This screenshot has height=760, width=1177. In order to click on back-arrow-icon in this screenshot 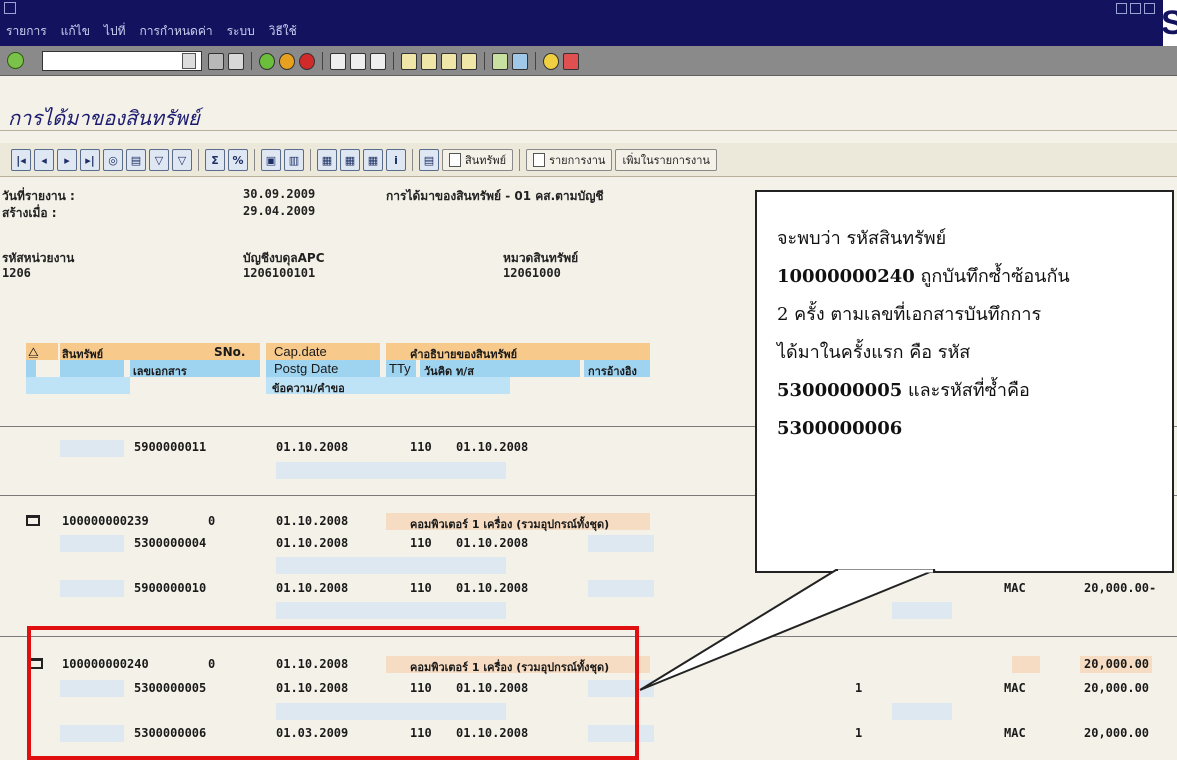, I will do `click(216, 61)`.